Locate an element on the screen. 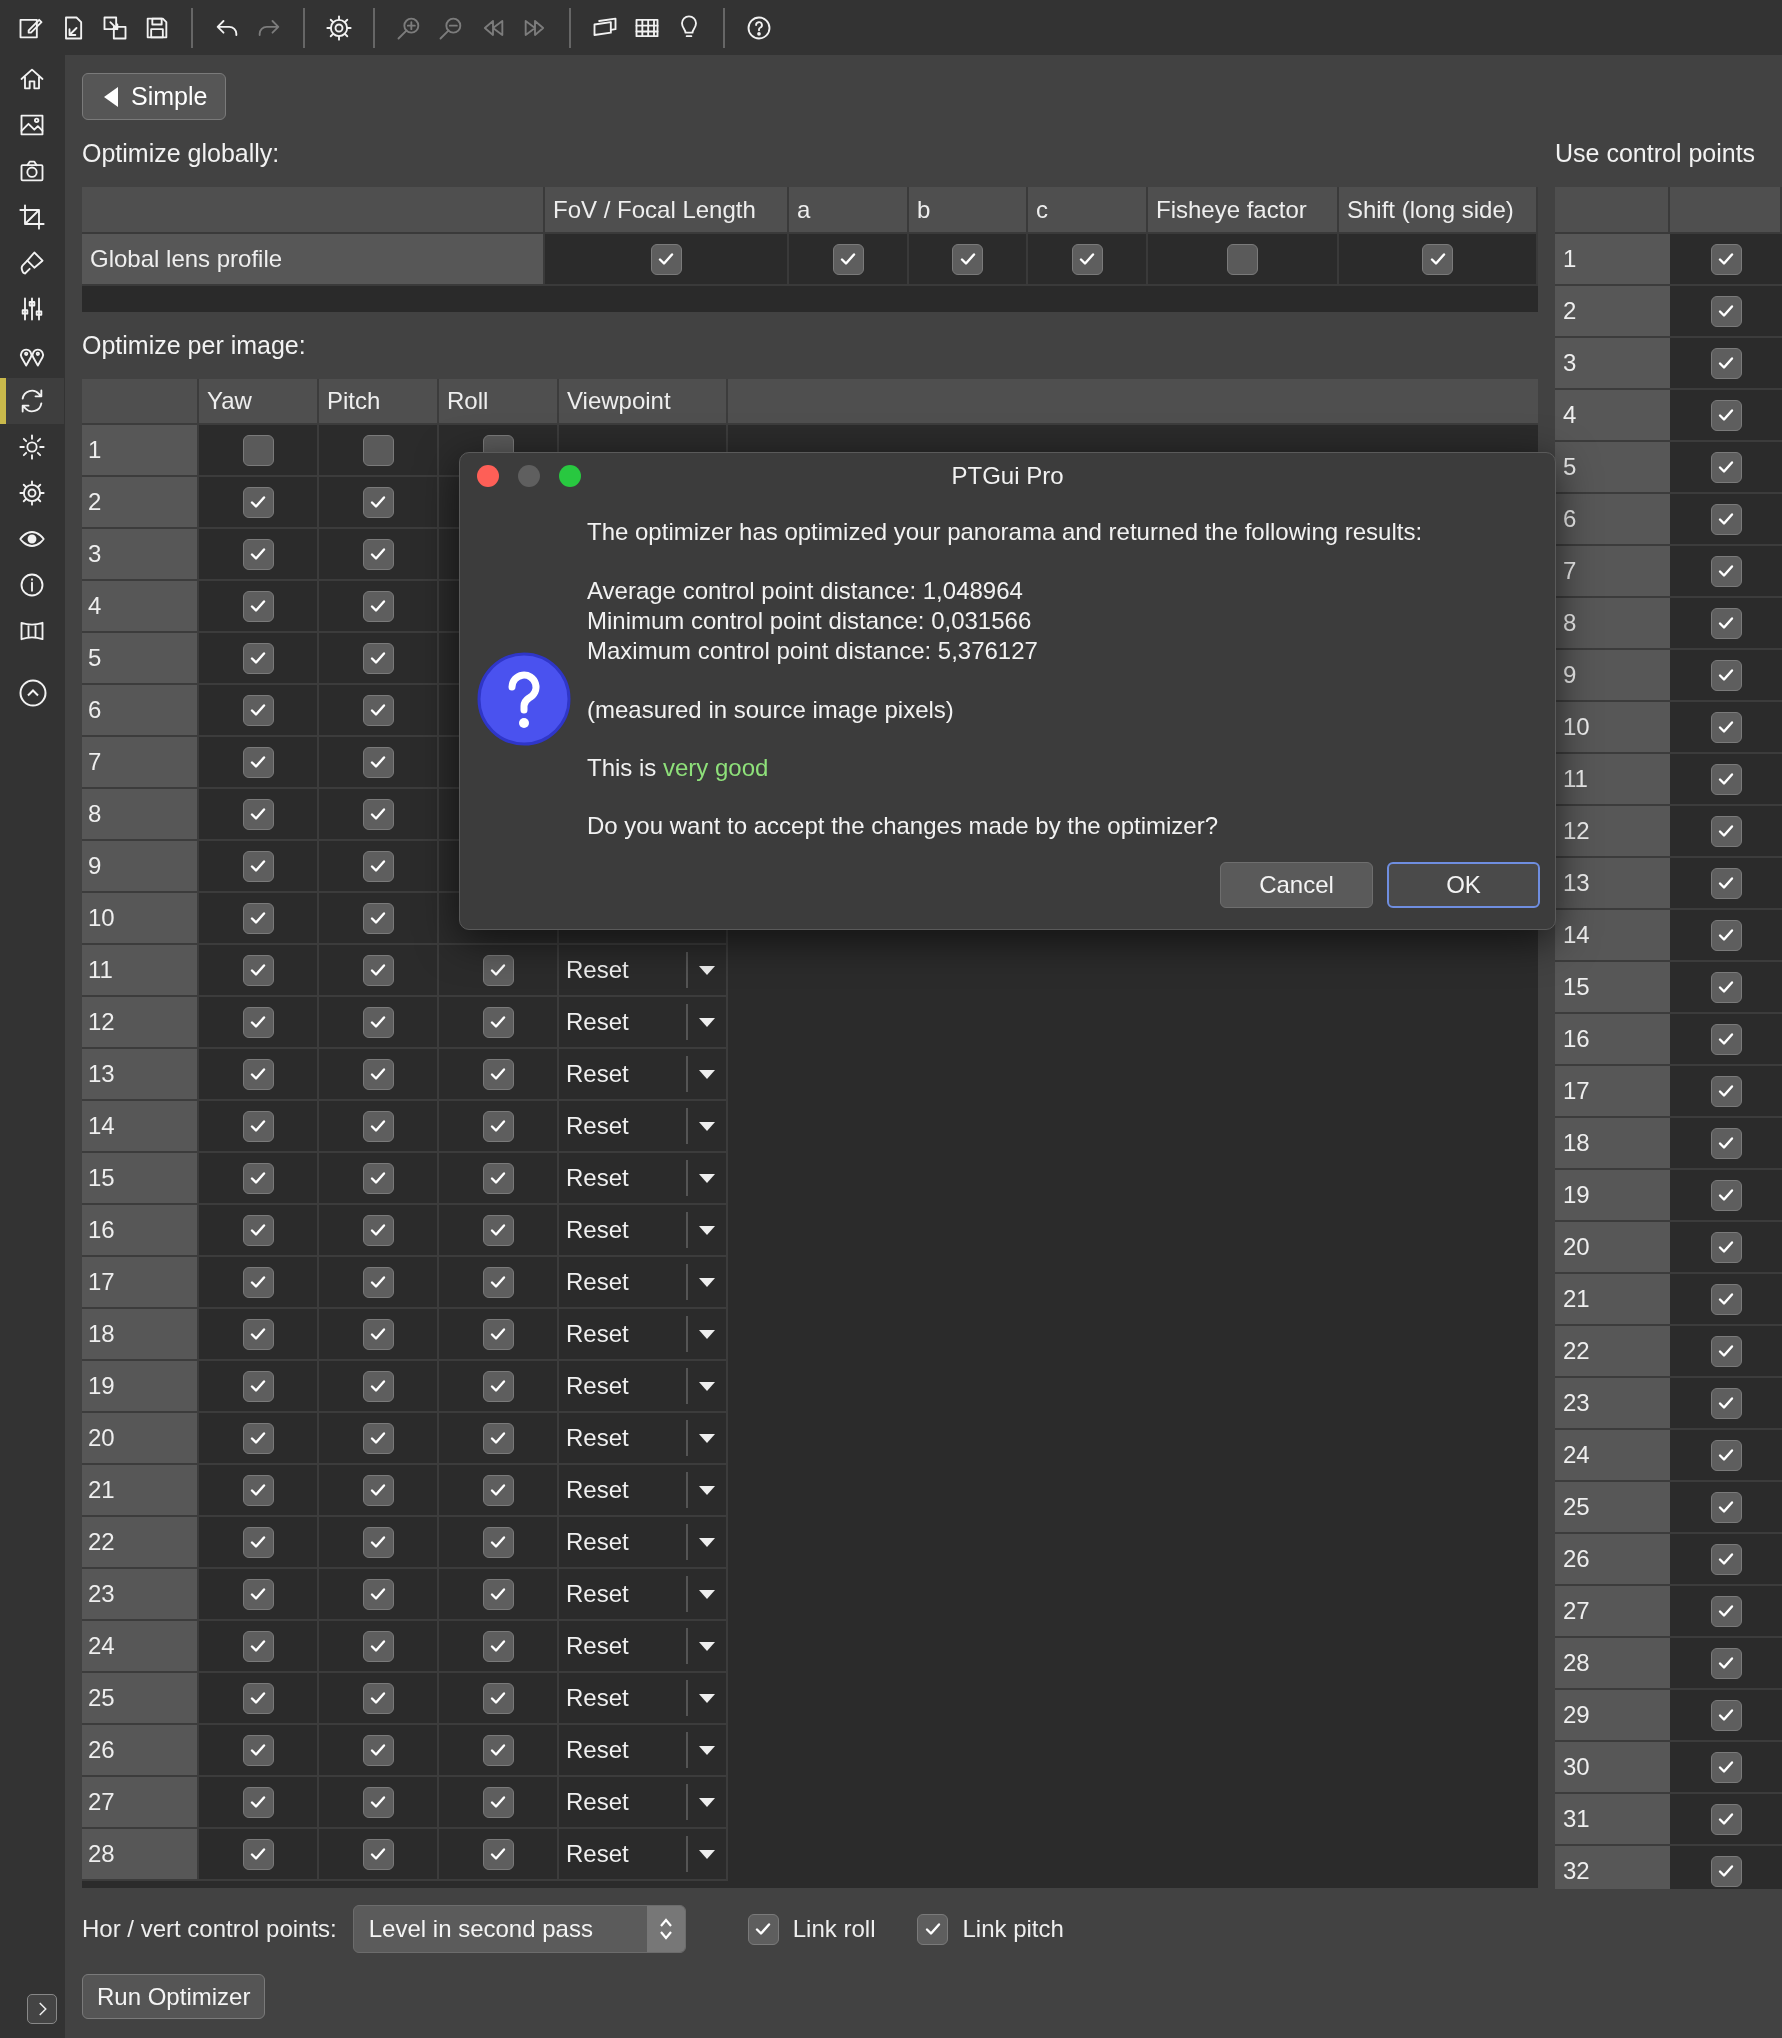 This screenshot has height=2038, width=1782. dialog-button: OK is located at coordinates (1463, 885).